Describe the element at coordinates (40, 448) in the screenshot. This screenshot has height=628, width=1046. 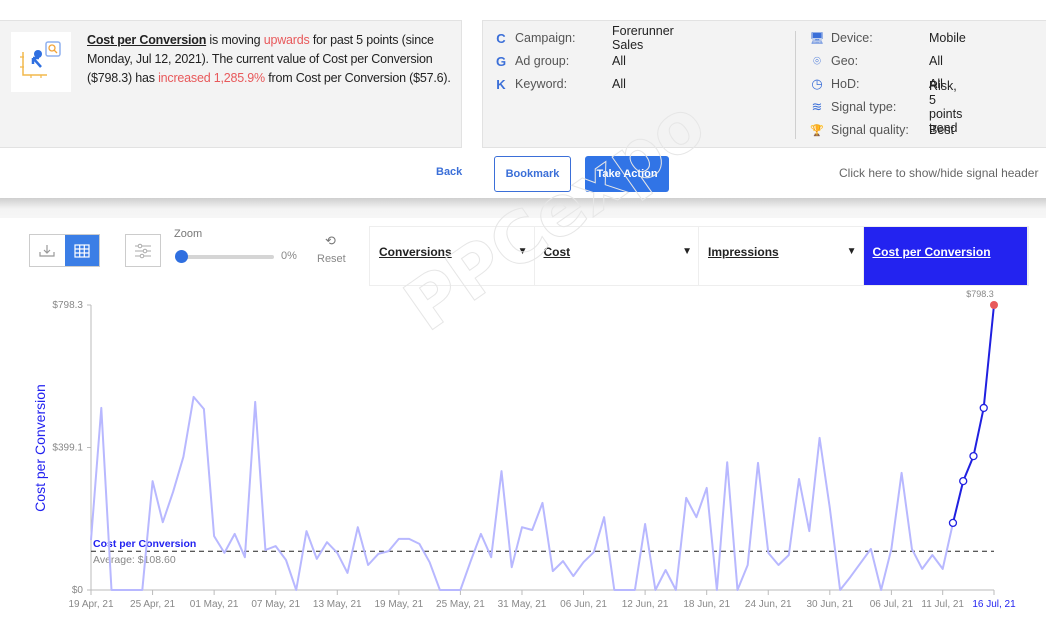
I see `y-axis-title: Cost per Conversion` at that location.